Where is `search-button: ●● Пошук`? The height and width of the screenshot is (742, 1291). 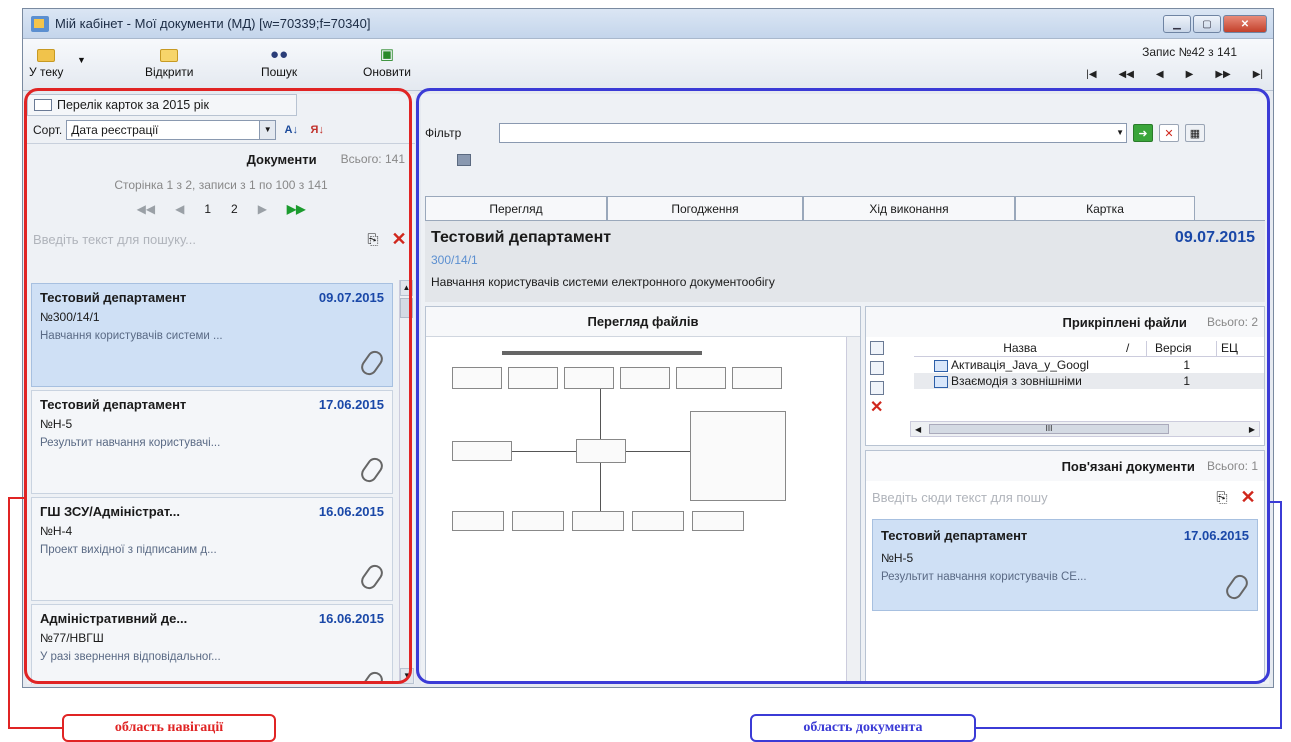
search-button: ●● Пошук is located at coordinates (279, 62).